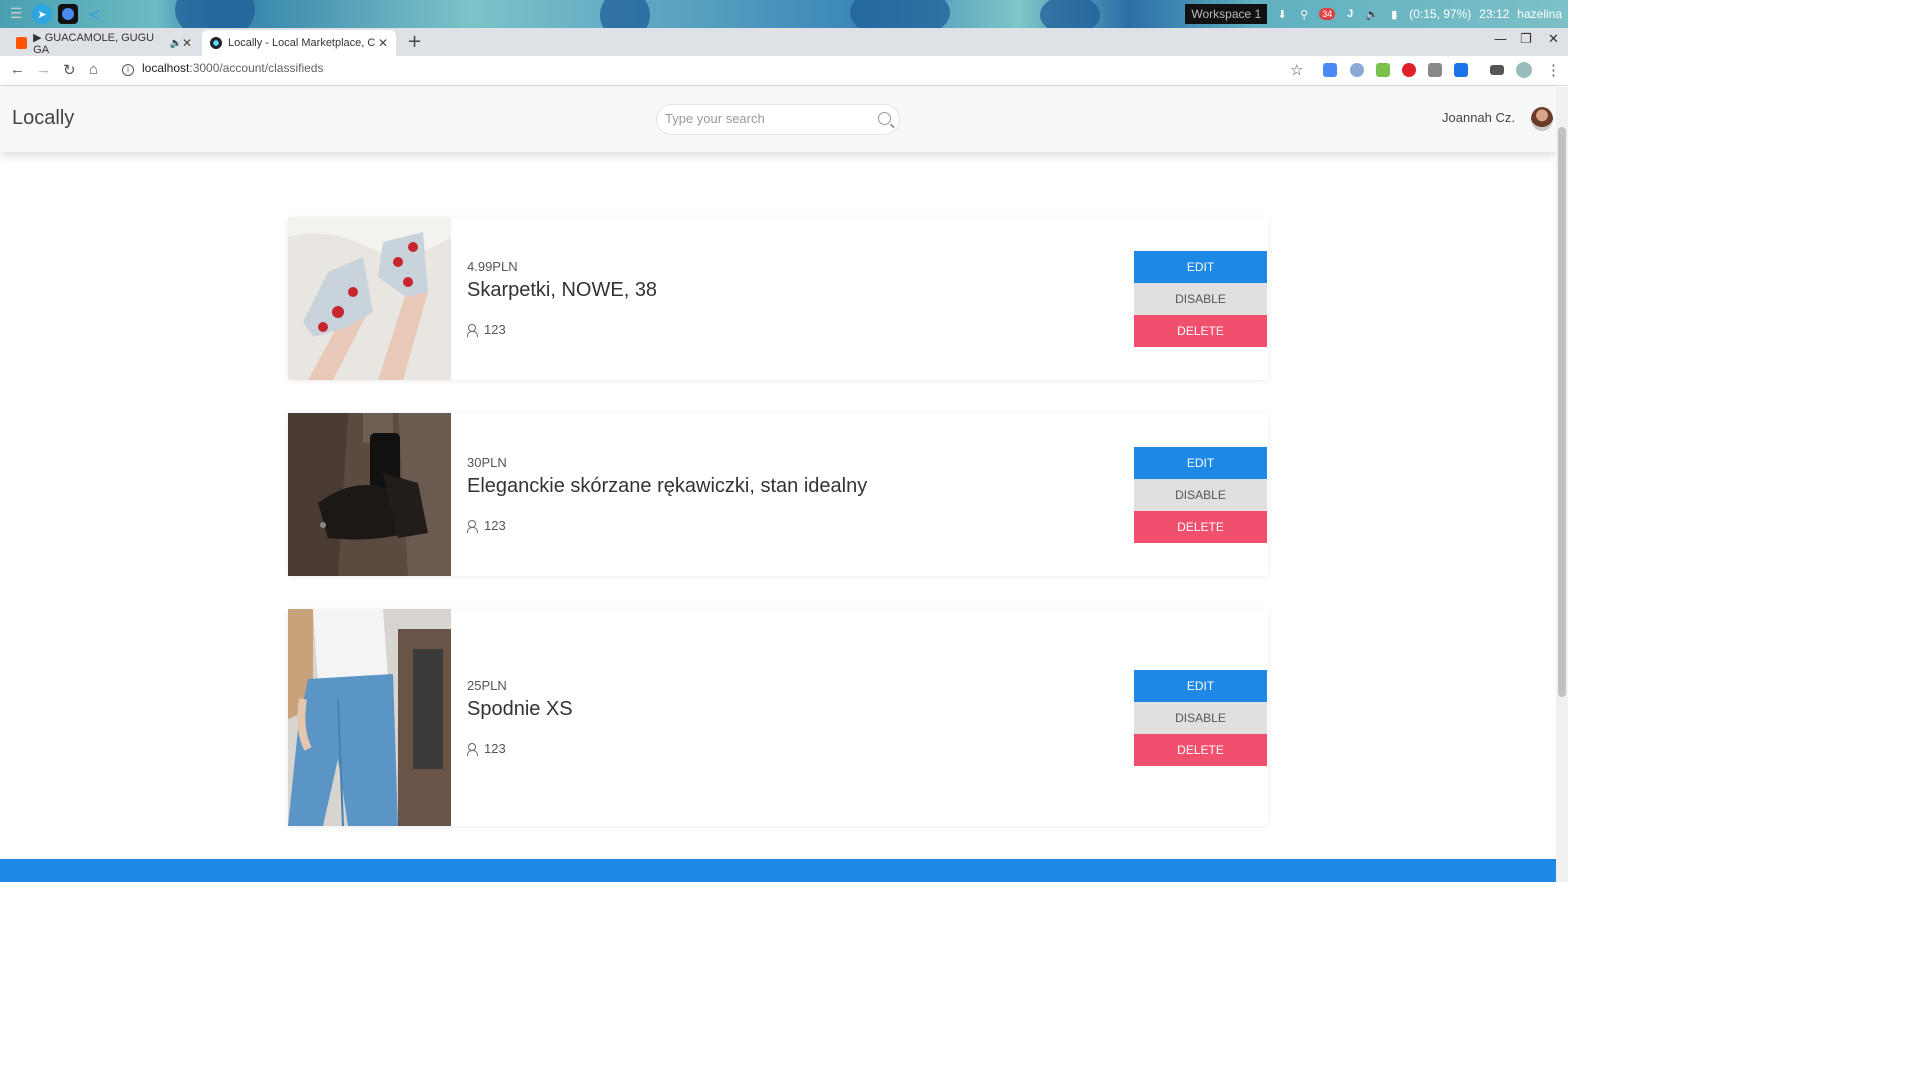 Image resolution: width=1920 pixels, height=1080 pixels. Describe the element at coordinates (414, 41) in the screenshot. I see `new-tab-icon: +` at that location.